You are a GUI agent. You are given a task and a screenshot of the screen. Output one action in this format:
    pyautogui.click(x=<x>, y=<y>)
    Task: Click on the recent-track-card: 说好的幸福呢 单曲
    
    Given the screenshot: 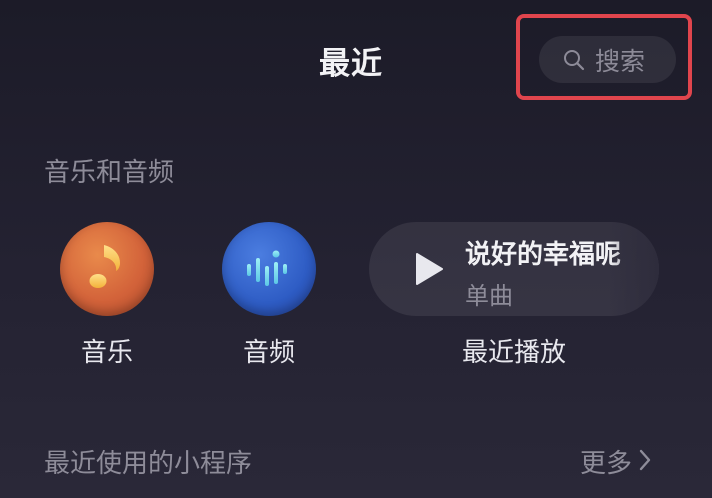 What is the action you would take?
    pyautogui.click(x=514, y=269)
    